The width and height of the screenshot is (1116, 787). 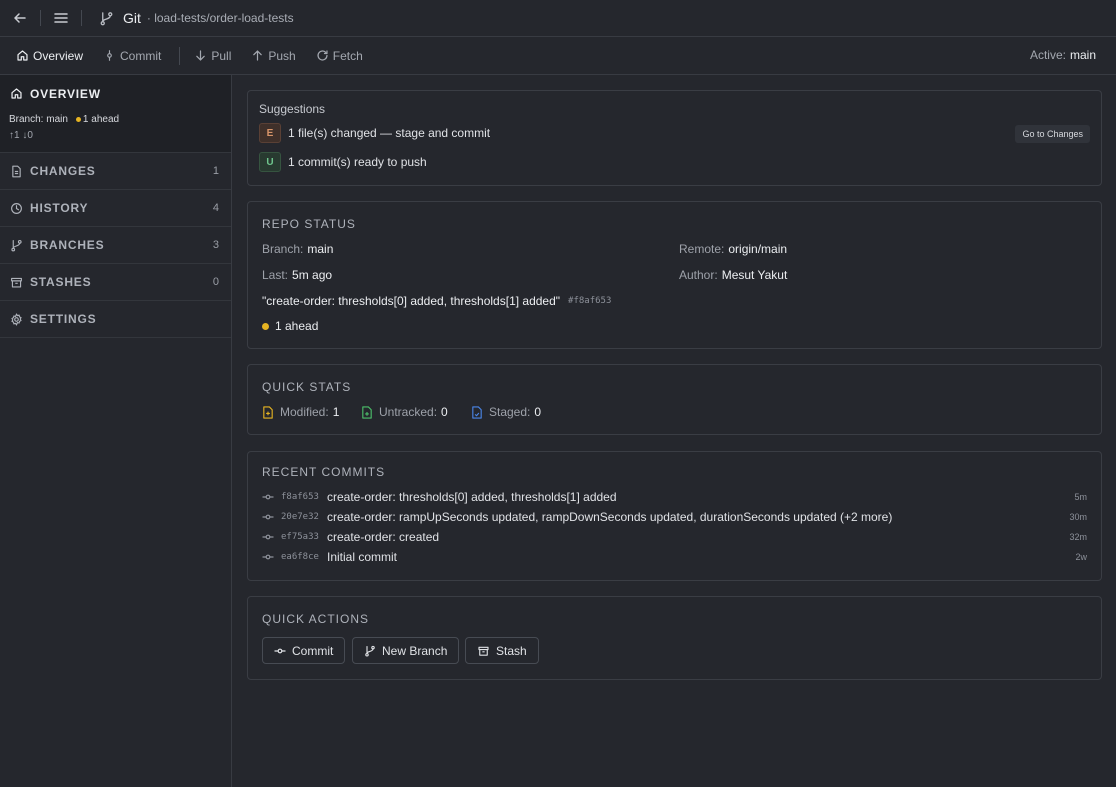 What do you see at coordinates (283, 249) in the screenshot?
I see `branch-label: Branch:` at bounding box center [283, 249].